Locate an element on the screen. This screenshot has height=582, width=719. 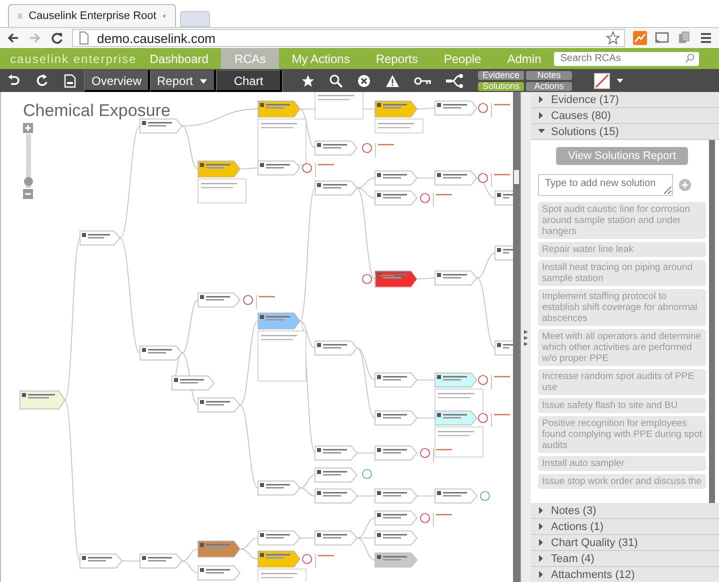
panel-tab: Solutions is located at coordinates (501, 86).